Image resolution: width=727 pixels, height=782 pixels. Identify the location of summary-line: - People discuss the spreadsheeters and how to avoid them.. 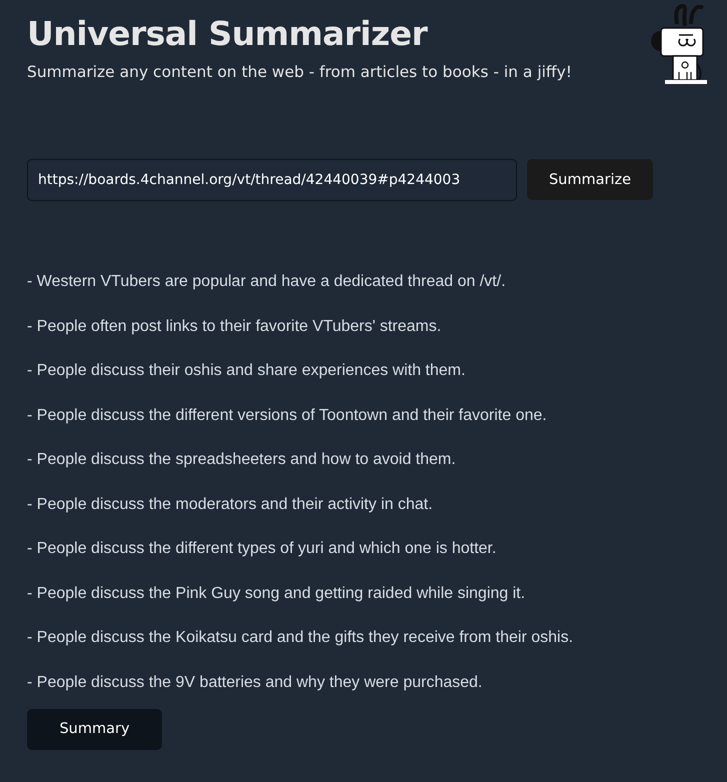
(242, 460).